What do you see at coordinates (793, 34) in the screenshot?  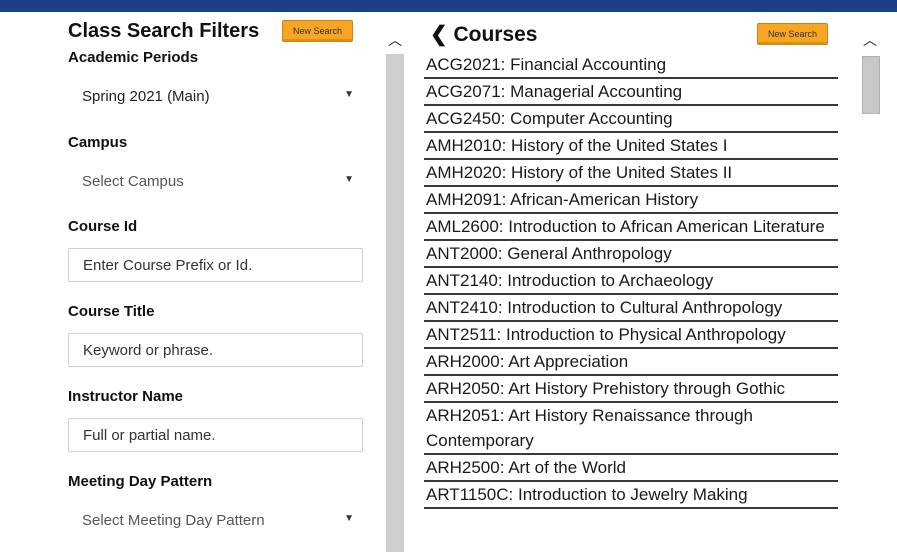 I see `new-search-button-courses: New Search` at bounding box center [793, 34].